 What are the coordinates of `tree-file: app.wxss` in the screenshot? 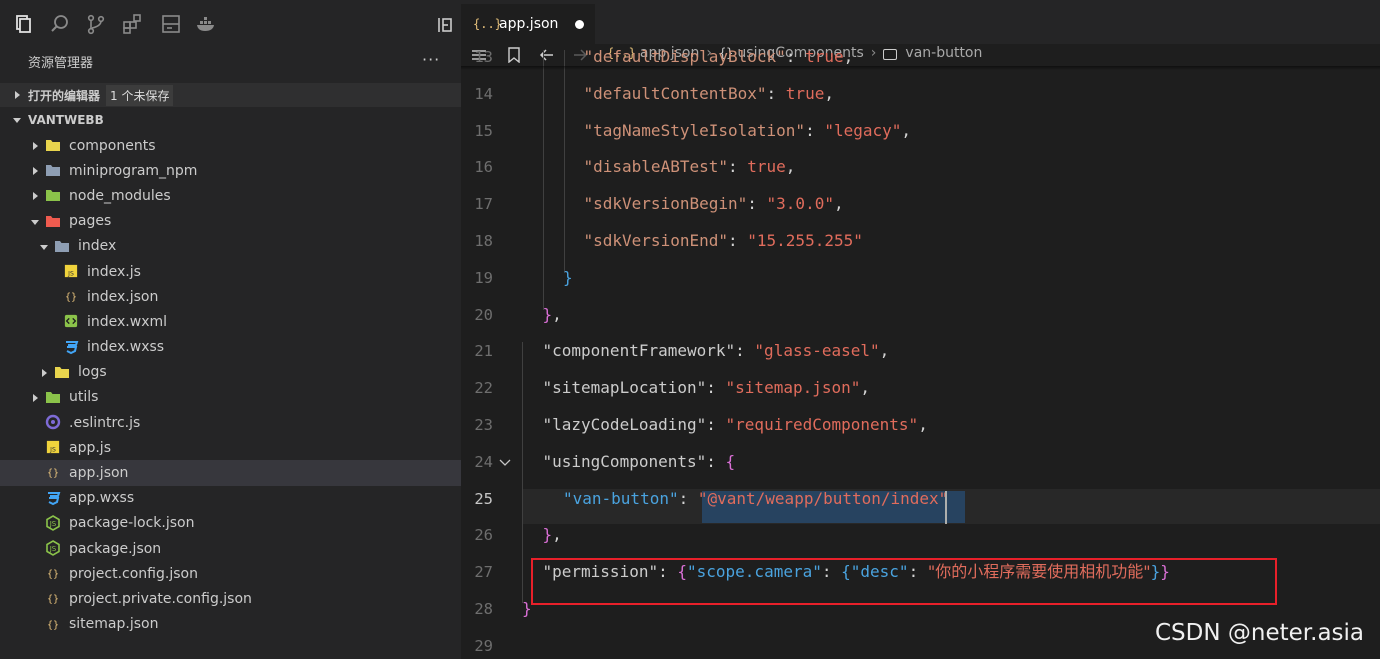 It's located at (230, 498).